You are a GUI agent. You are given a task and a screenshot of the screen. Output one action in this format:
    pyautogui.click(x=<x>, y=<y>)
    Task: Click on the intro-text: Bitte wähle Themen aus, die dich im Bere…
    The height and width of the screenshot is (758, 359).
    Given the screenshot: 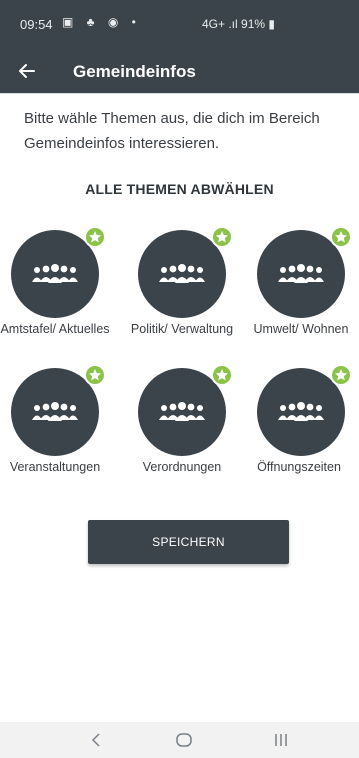 What is the action you would take?
    pyautogui.click(x=172, y=131)
    